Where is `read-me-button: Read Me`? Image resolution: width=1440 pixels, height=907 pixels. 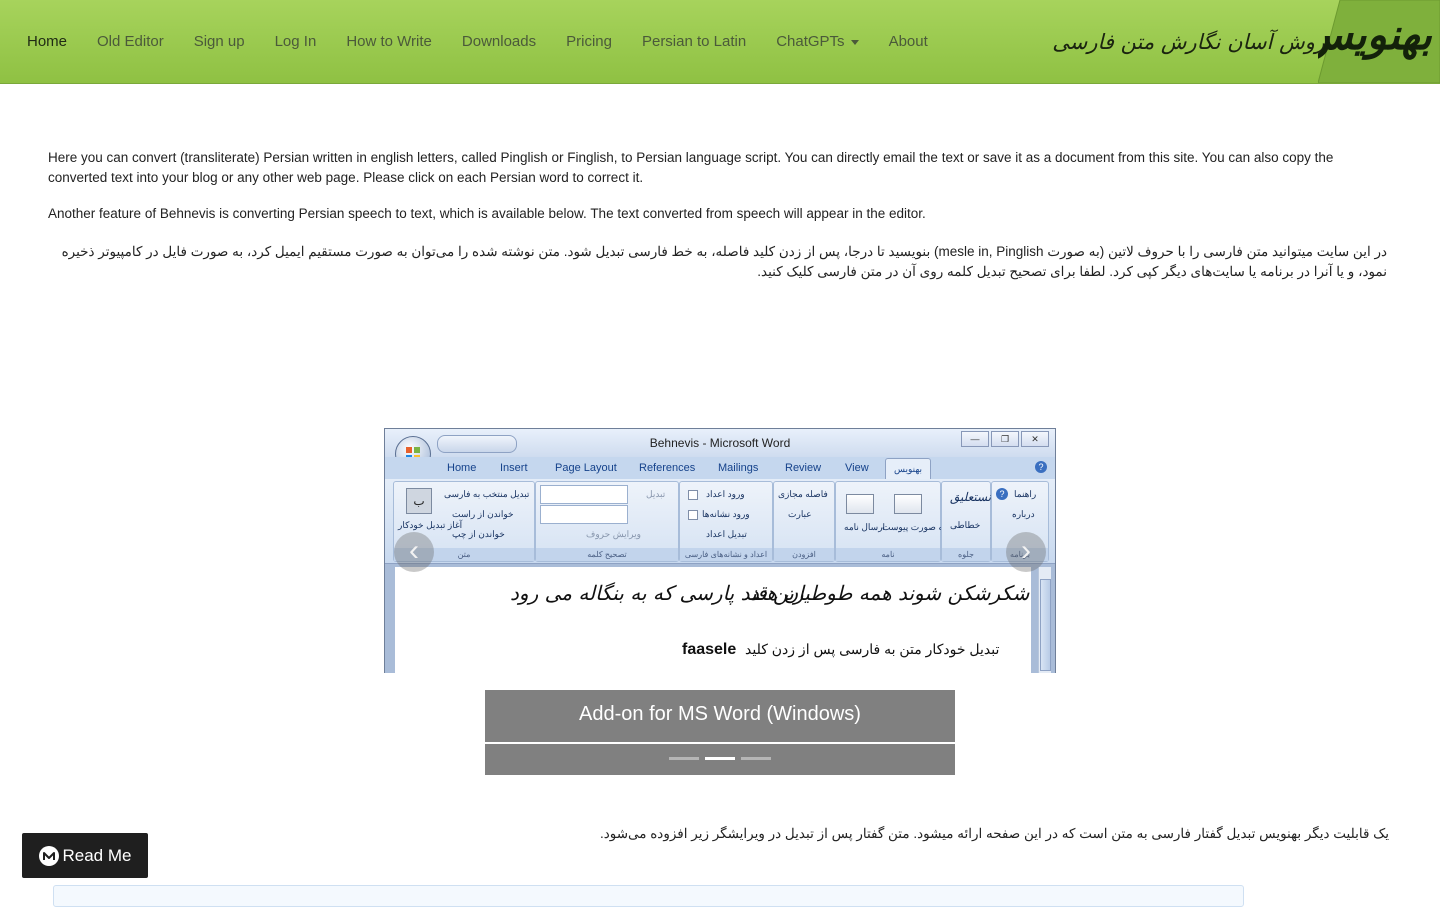 read-me-button: Read Me is located at coordinates (85, 855).